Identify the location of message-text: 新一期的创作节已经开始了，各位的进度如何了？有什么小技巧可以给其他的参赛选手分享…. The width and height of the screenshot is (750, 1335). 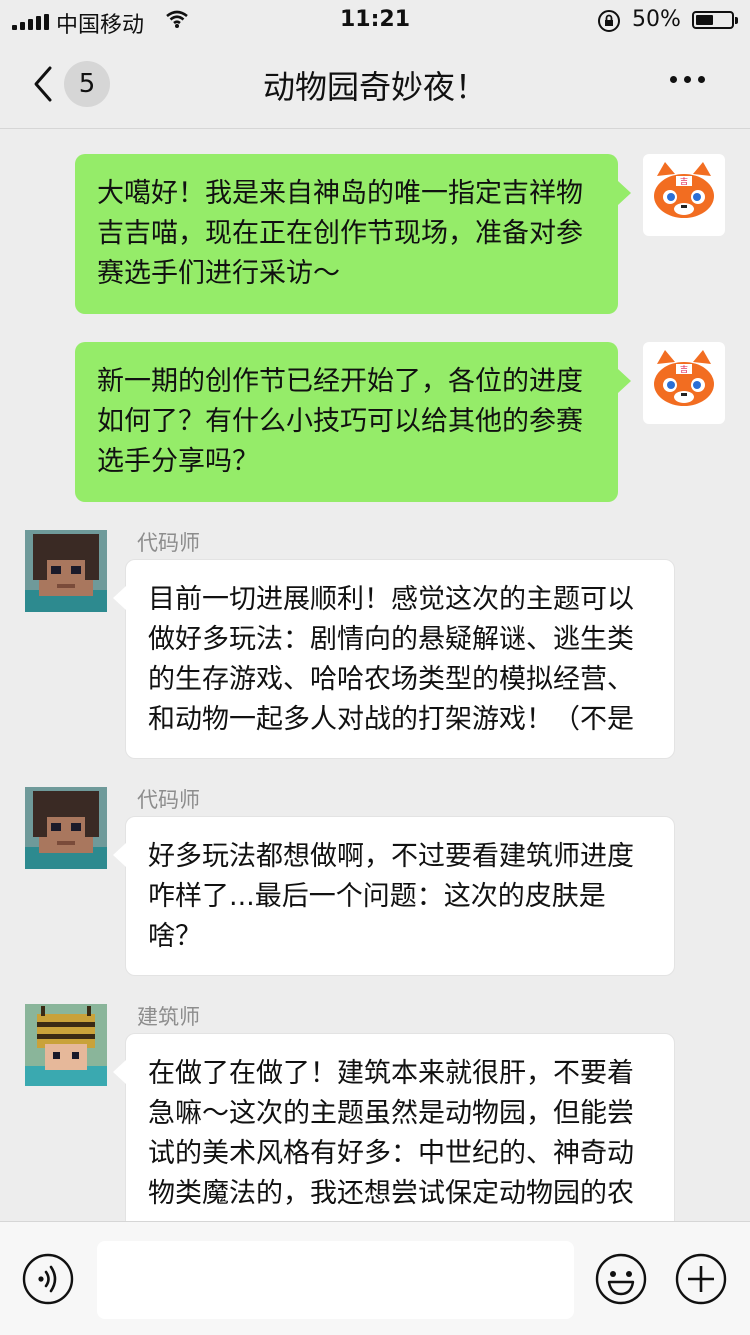
(340, 421).